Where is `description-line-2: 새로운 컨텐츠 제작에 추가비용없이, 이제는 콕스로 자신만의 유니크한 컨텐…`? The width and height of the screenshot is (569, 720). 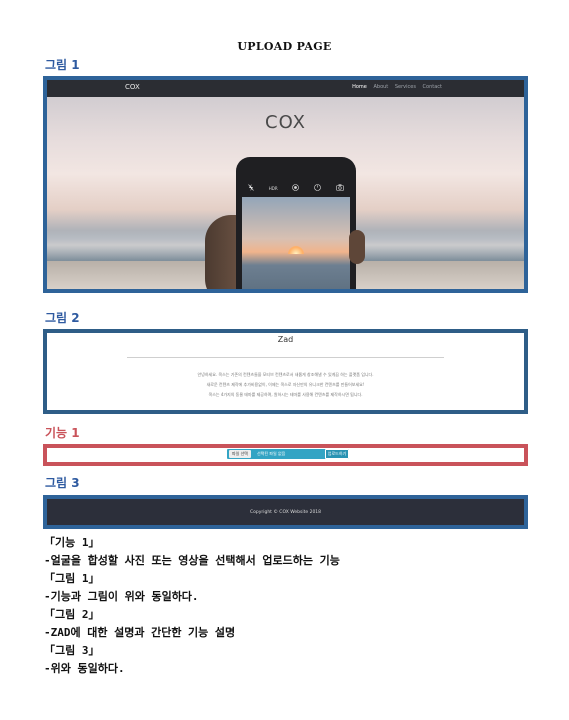 description-line-2: 새로운 컨텐츠 제작에 추가비용없이, 이제는 콕스로 자신만의 유니크한 컨텐… is located at coordinates (285, 384).